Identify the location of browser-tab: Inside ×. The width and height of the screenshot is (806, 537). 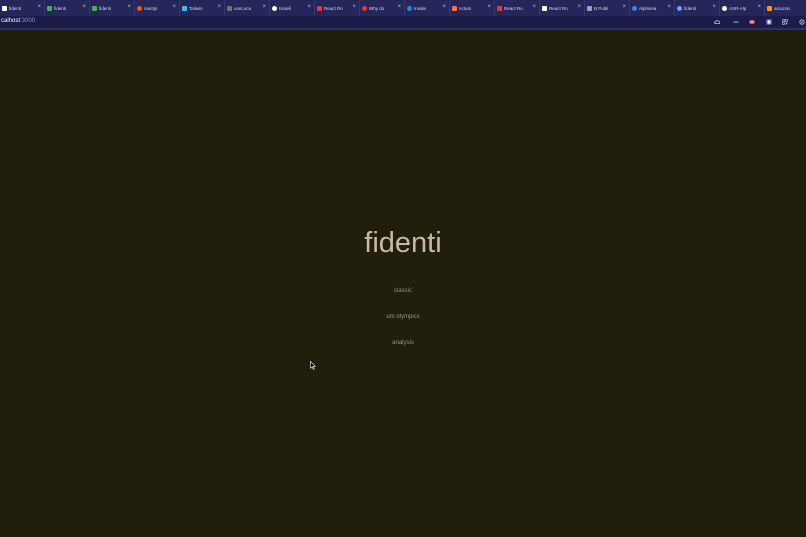
(427, 8).